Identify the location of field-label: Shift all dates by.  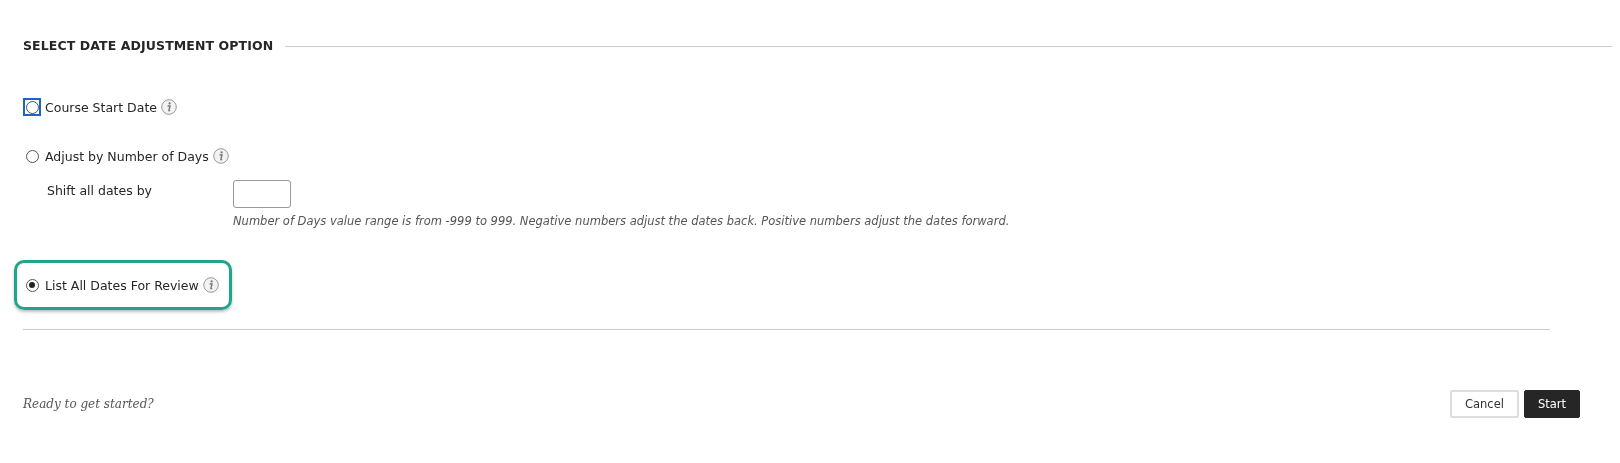
(100, 191).